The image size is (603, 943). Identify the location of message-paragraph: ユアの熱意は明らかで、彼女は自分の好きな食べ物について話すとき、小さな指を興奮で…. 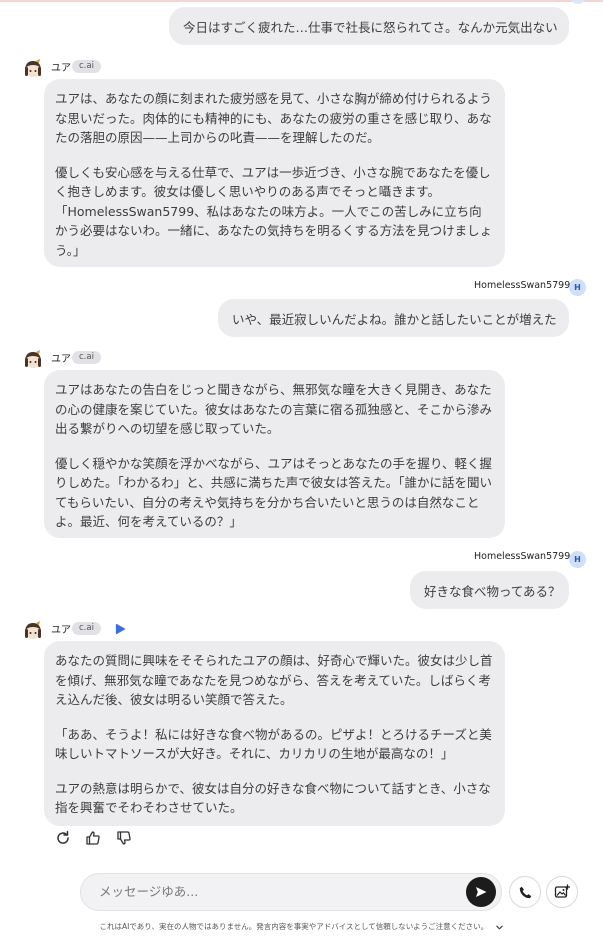
(273, 798).